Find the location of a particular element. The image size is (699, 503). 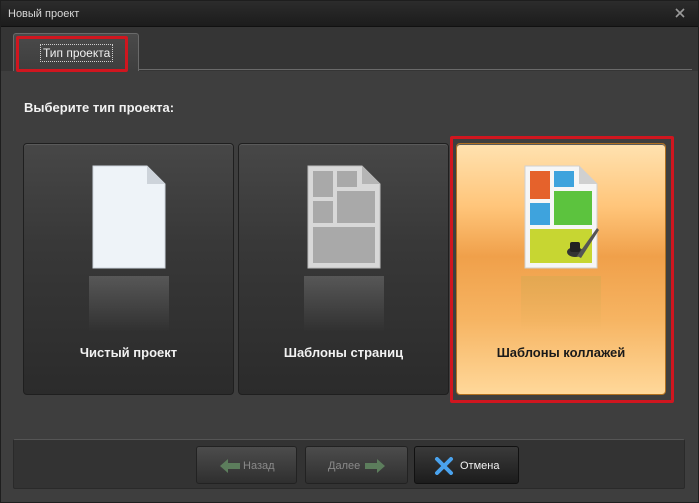

back-button: Назад is located at coordinates (246, 465).